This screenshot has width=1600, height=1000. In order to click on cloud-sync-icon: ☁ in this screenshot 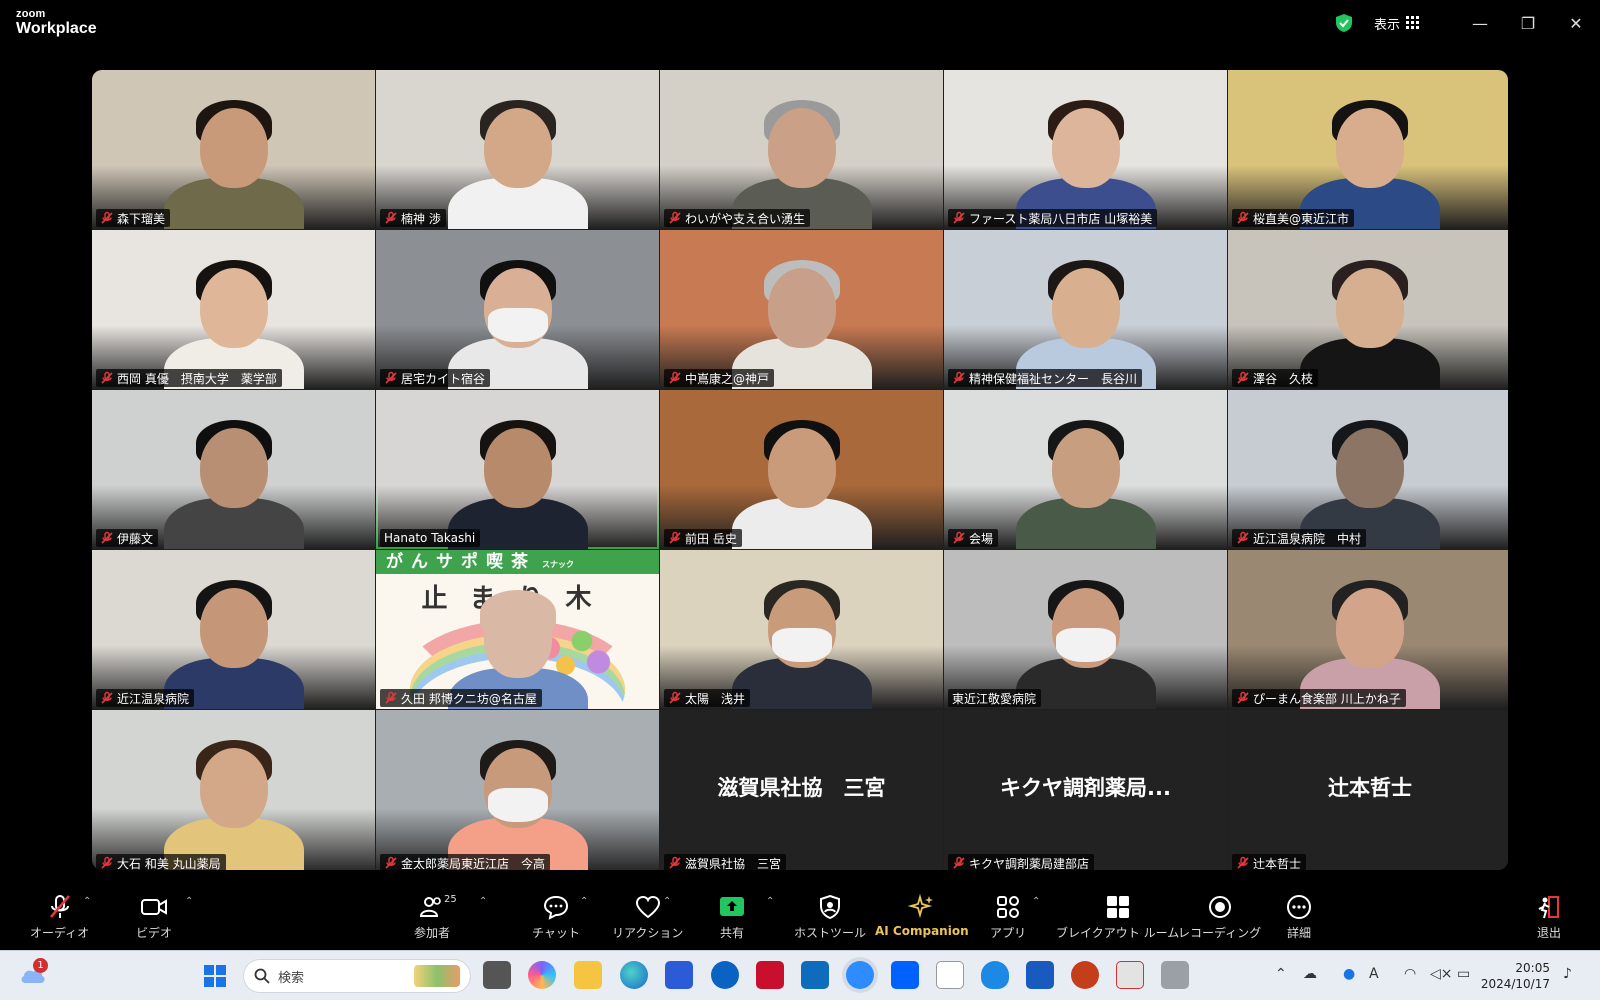, I will do `click(1310, 974)`.